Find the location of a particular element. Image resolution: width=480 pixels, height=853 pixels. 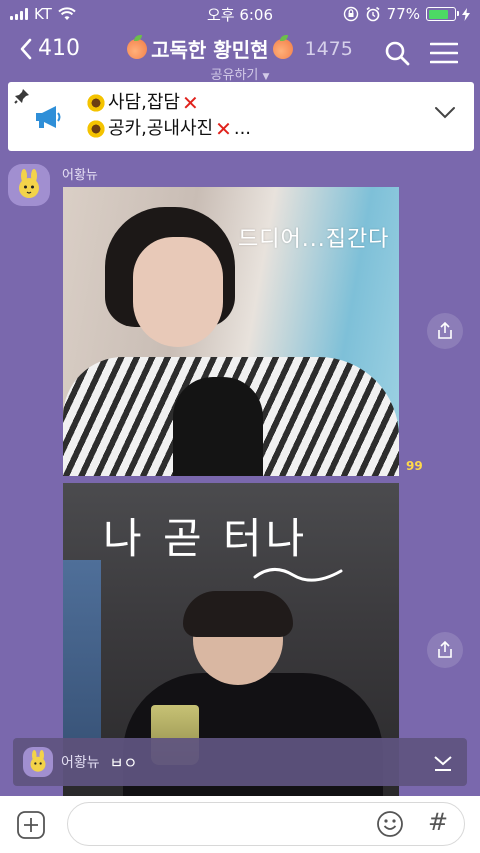

alarm-icon is located at coordinates (373, 14).